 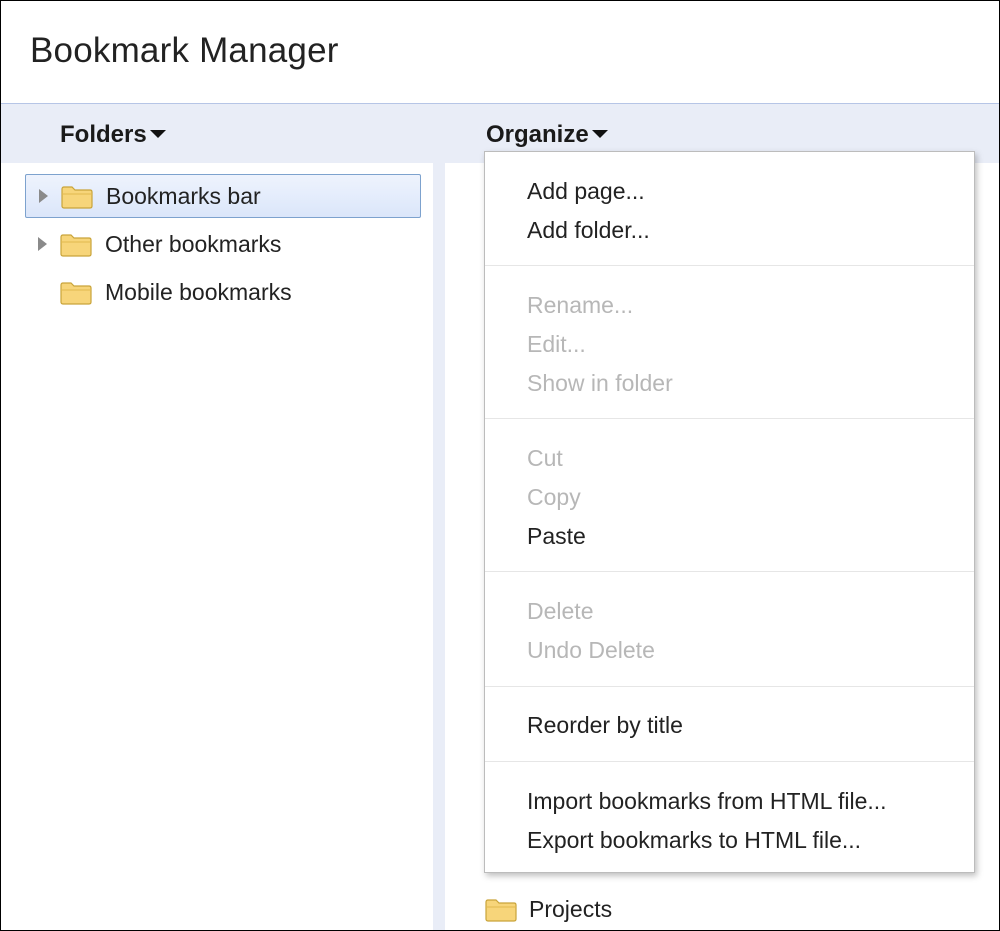 What do you see at coordinates (193, 244) in the screenshot?
I see `tree-item-label: Other bookmarks` at bounding box center [193, 244].